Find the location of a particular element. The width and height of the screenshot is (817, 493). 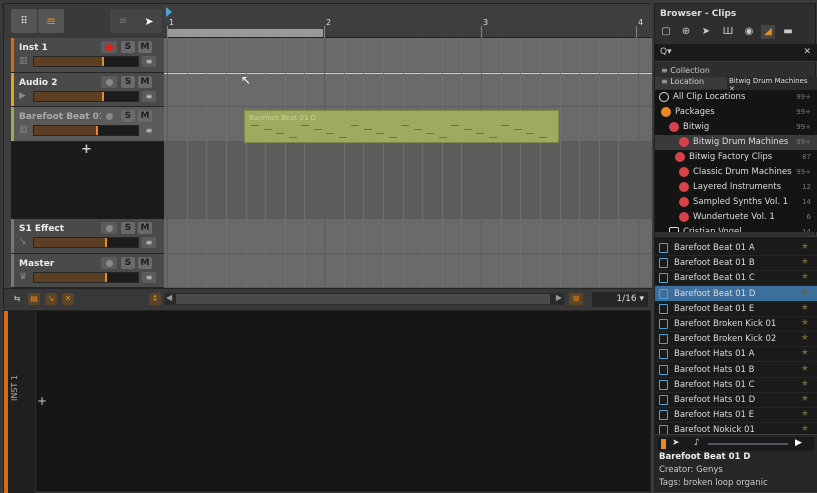

tree-item: Classic Drum Machines 99+ is located at coordinates (736, 172).